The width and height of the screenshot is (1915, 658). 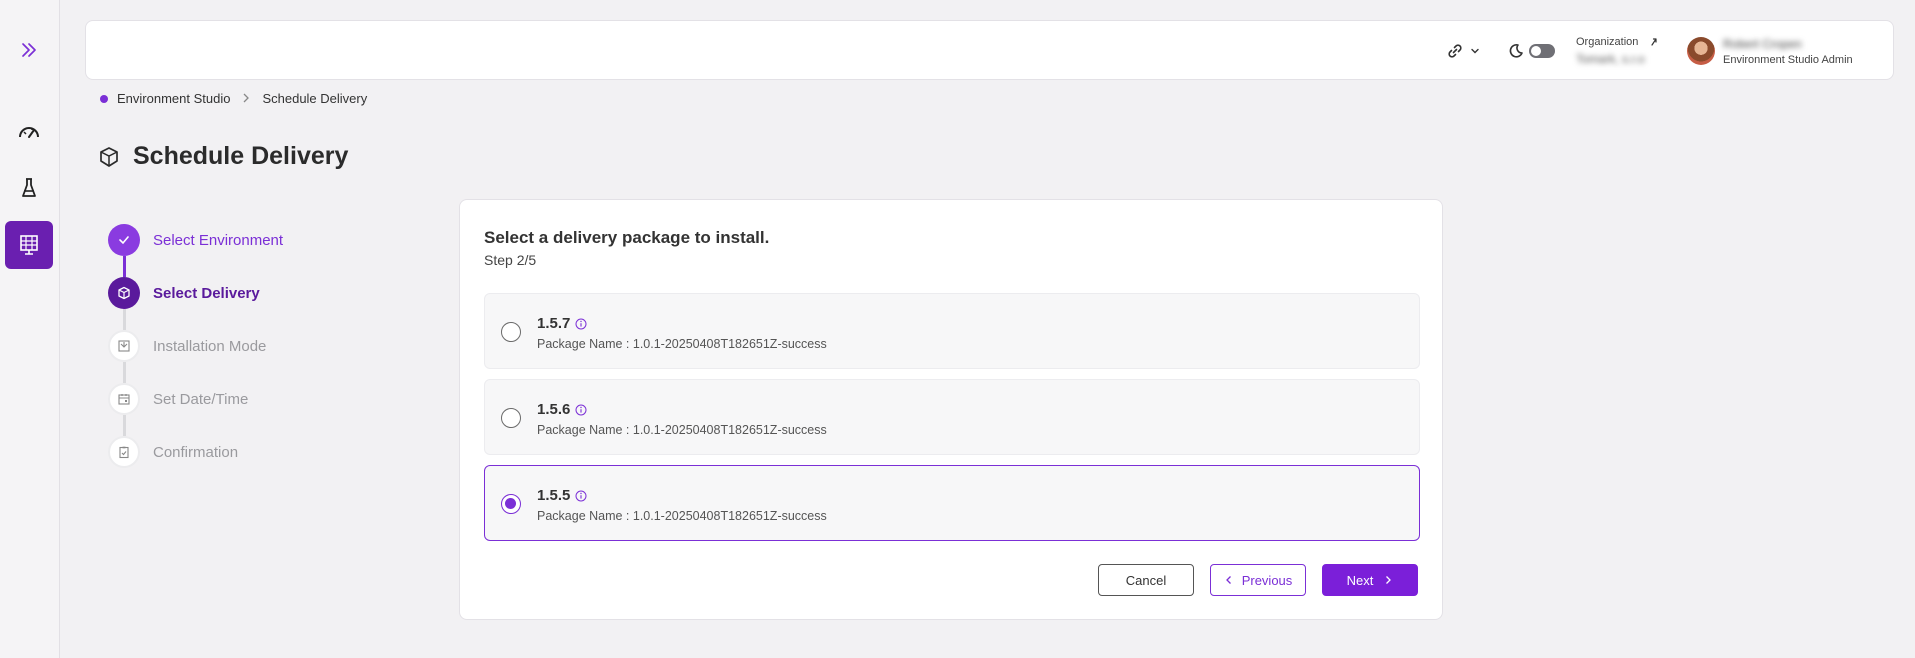 What do you see at coordinates (554, 323) in the screenshot?
I see `option-version: 1.5.7` at bounding box center [554, 323].